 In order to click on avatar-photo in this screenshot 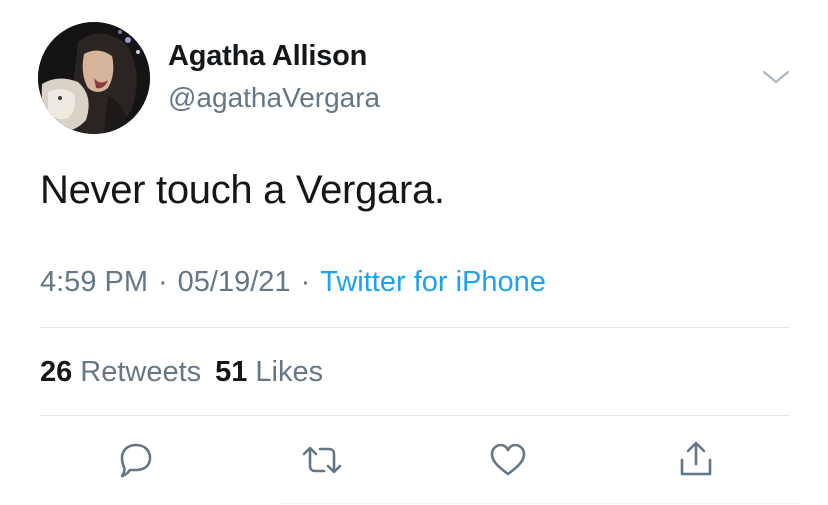, I will do `click(94, 78)`.